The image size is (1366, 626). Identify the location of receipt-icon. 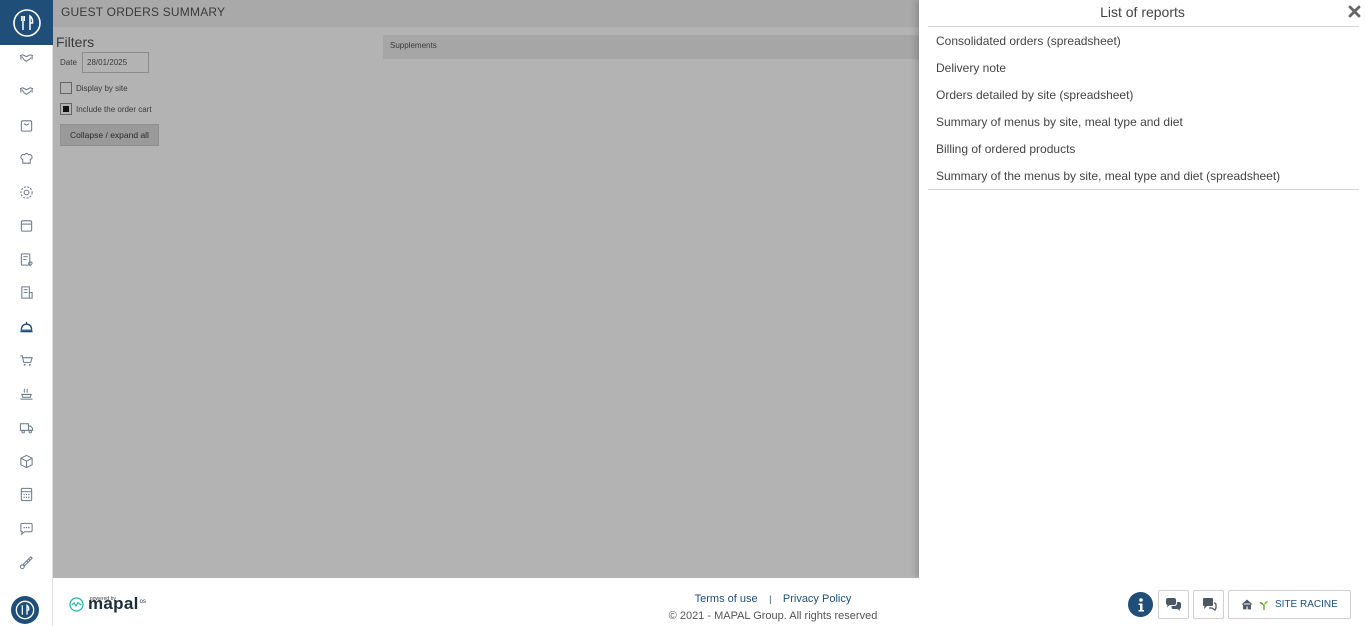
(27, 292).